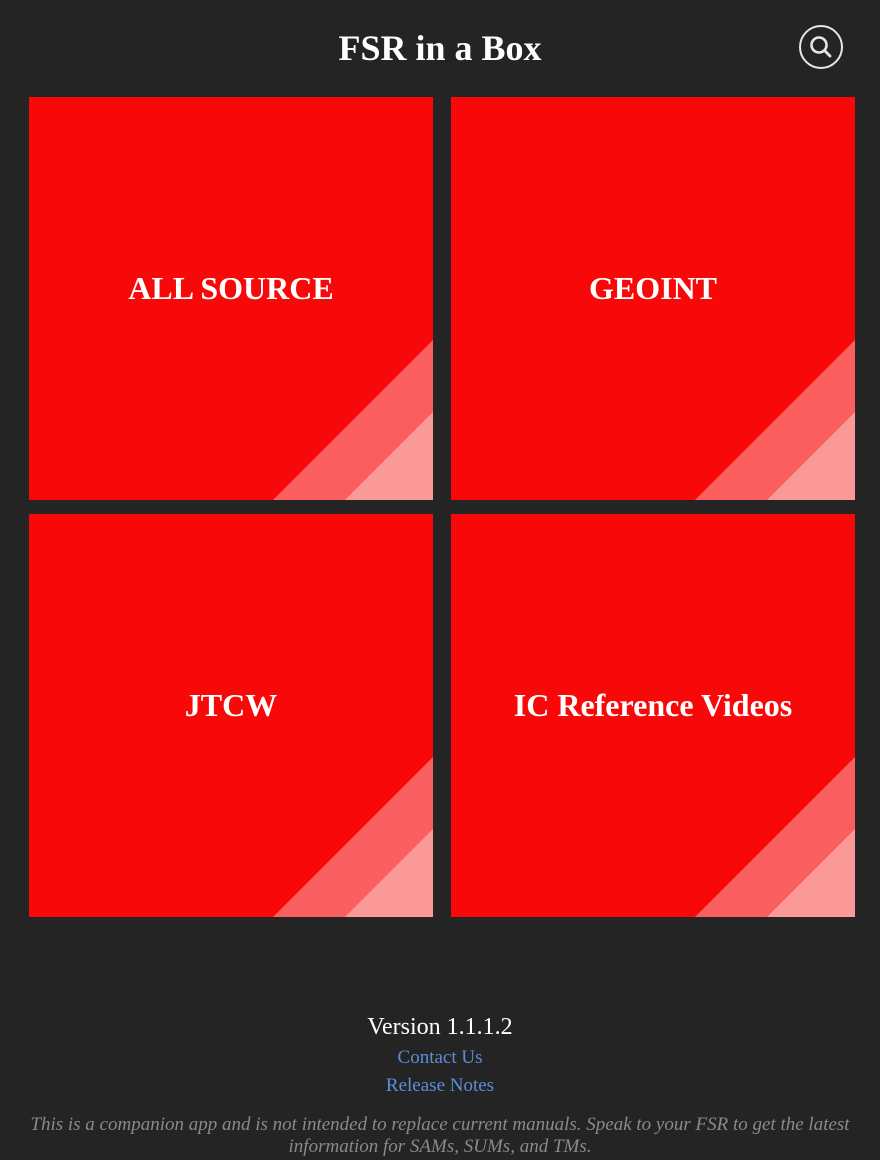 This screenshot has width=880, height=1160. Describe the element at coordinates (231, 288) in the screenshot. I see `tile-label: ALL SOURCE` at that location.